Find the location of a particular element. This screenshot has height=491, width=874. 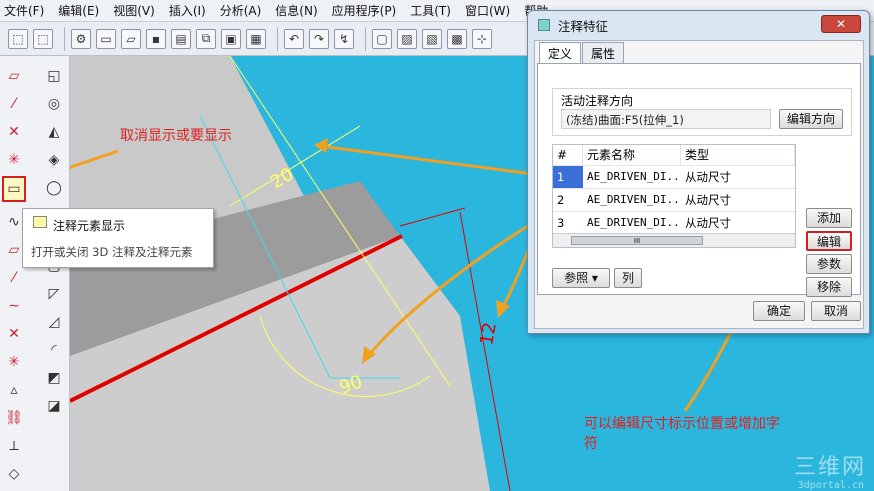

tooltip-description: 打开或关闭 3D 注释及注释元素 is located at coordinates (112, 252).